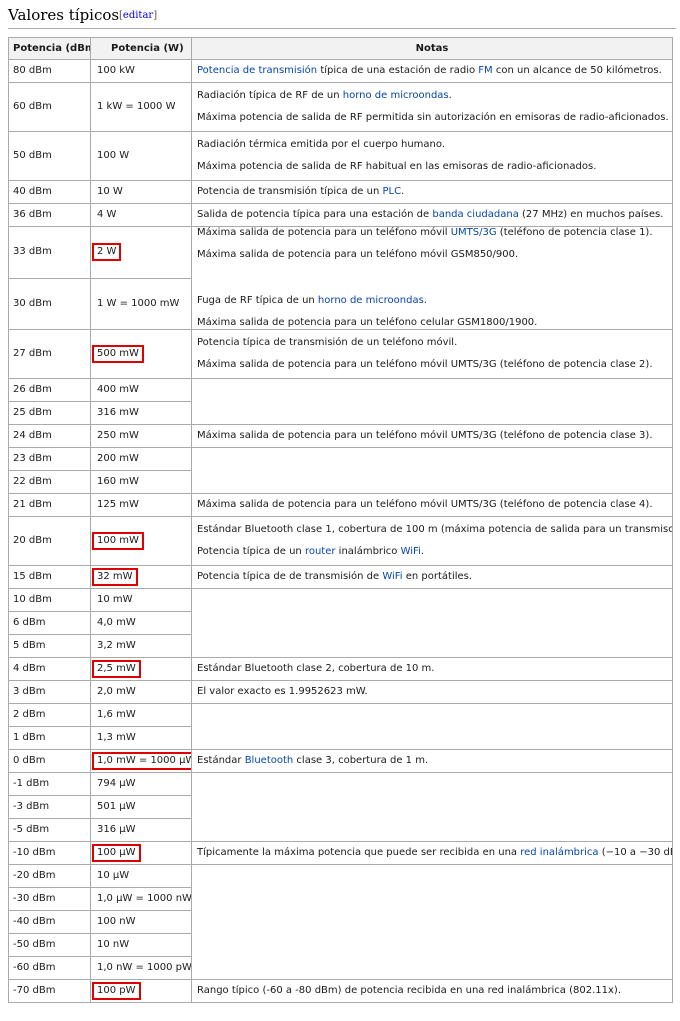  Describe the element at coordinates (361, 760) in the screenshot. I see `note-text: clase 3, cobertura de 1 m.` at that location.